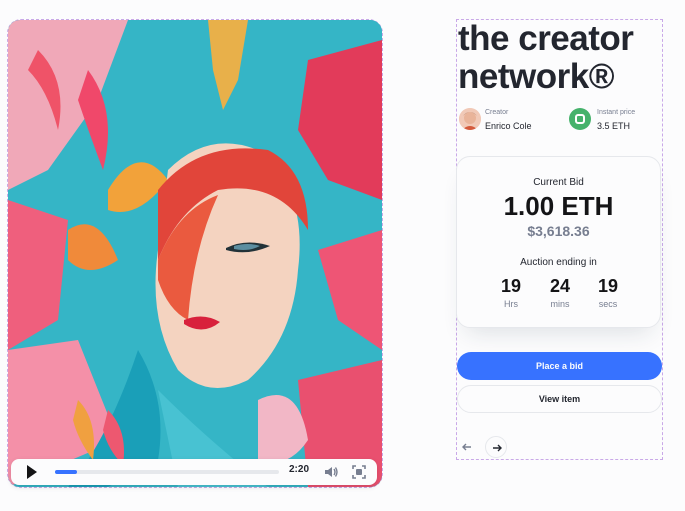 This screenshot has width=685, height=511. I want to click on video-player-controls: 2:20, so click(194, 472).